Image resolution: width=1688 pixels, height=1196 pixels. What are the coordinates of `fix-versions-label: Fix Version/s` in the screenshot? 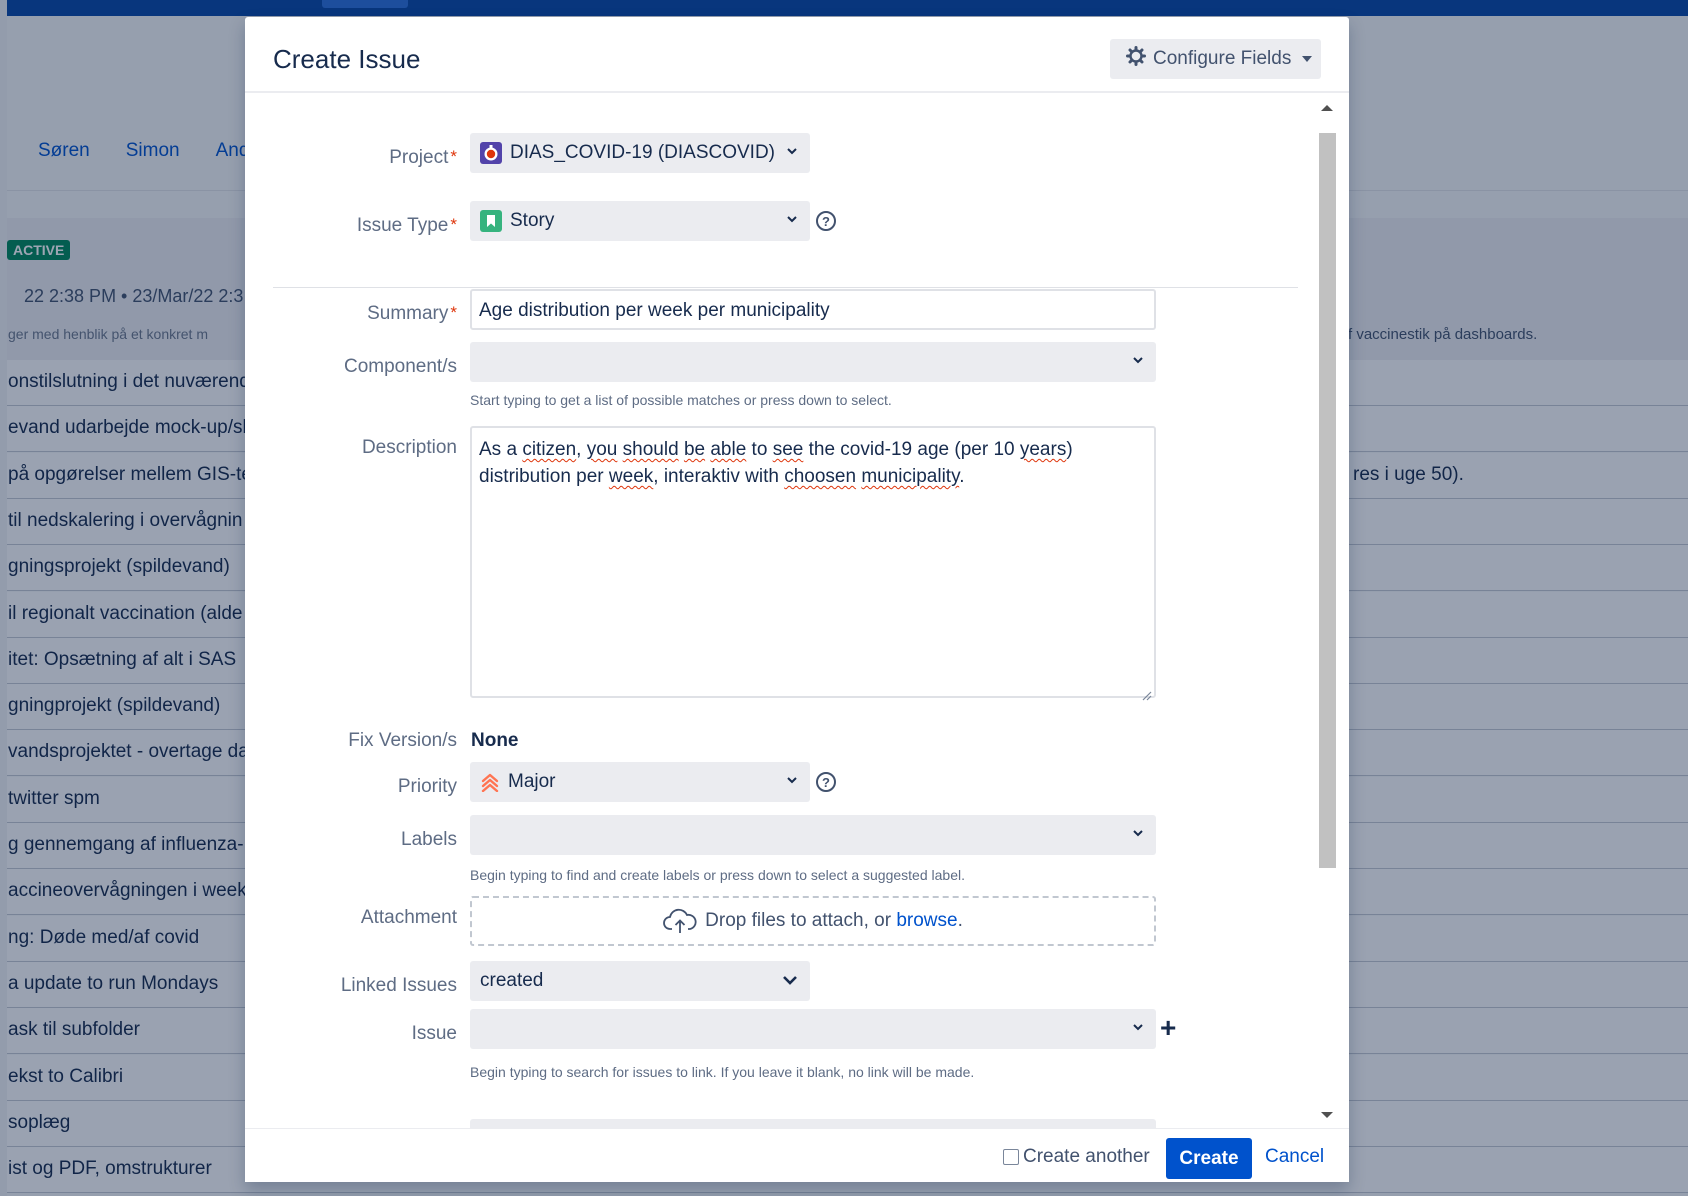 It's located at (402, 740).